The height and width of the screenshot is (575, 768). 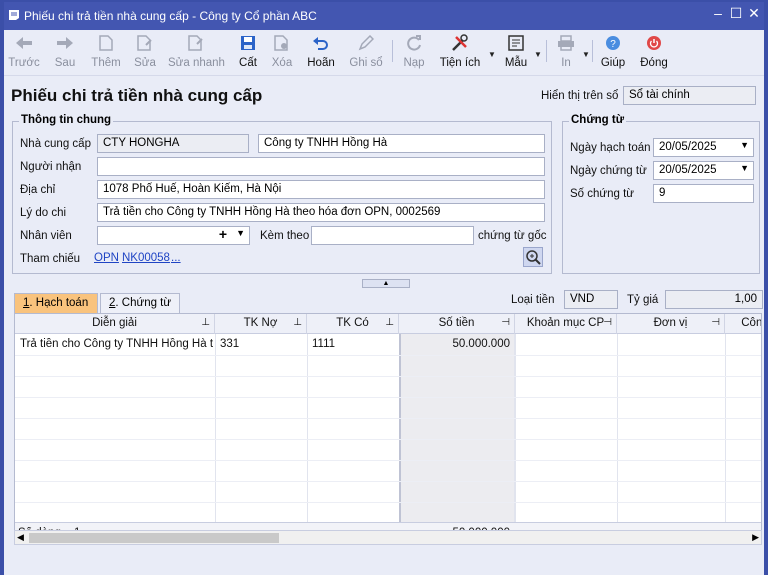 I want to click on rate-label: Tỷ giá, so click(x=643, y=300).